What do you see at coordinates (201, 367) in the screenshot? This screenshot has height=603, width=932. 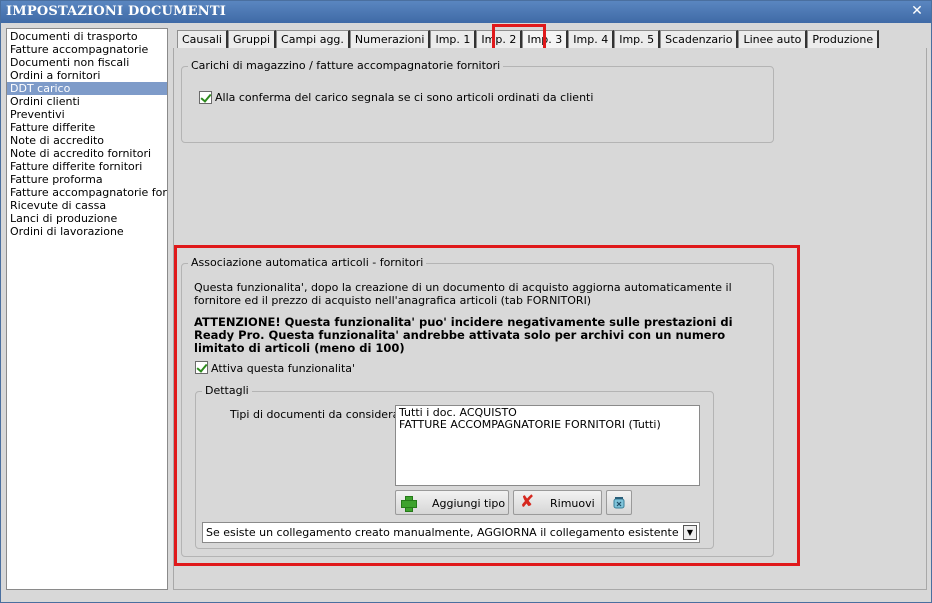 I see `attiva-funzionalita-checkbox` at bounding box center [201, 367].